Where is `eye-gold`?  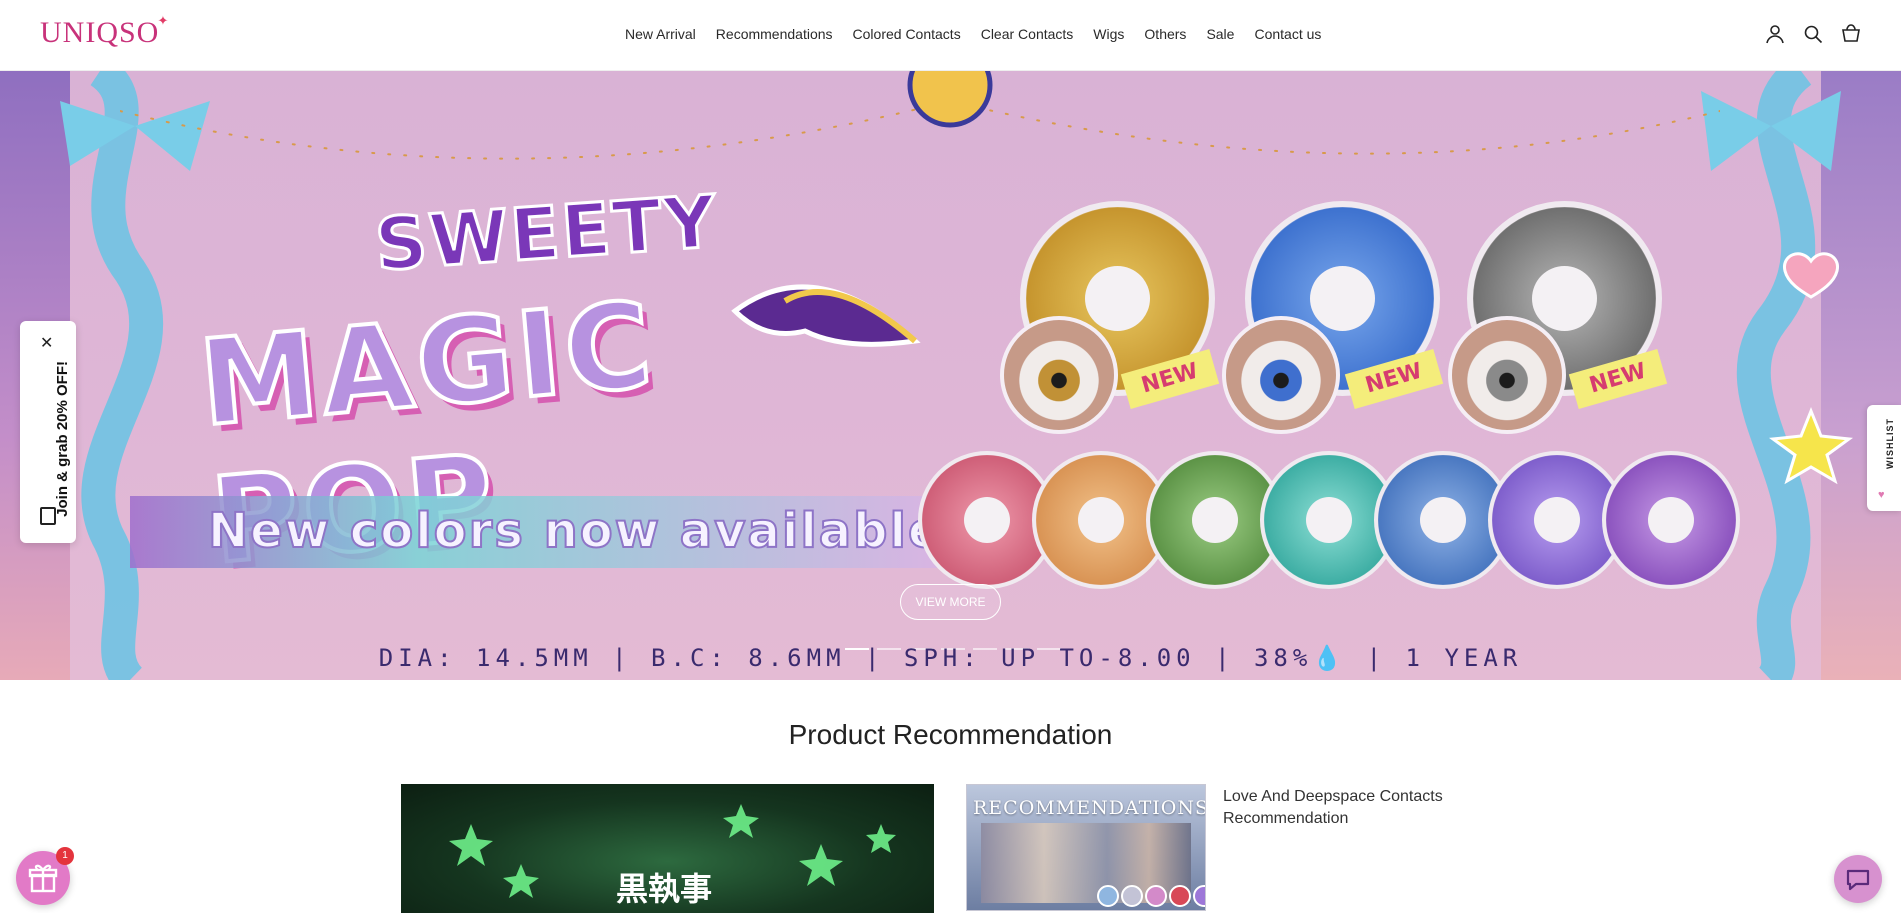
eye-gold is located at coordinates (1059, 375).